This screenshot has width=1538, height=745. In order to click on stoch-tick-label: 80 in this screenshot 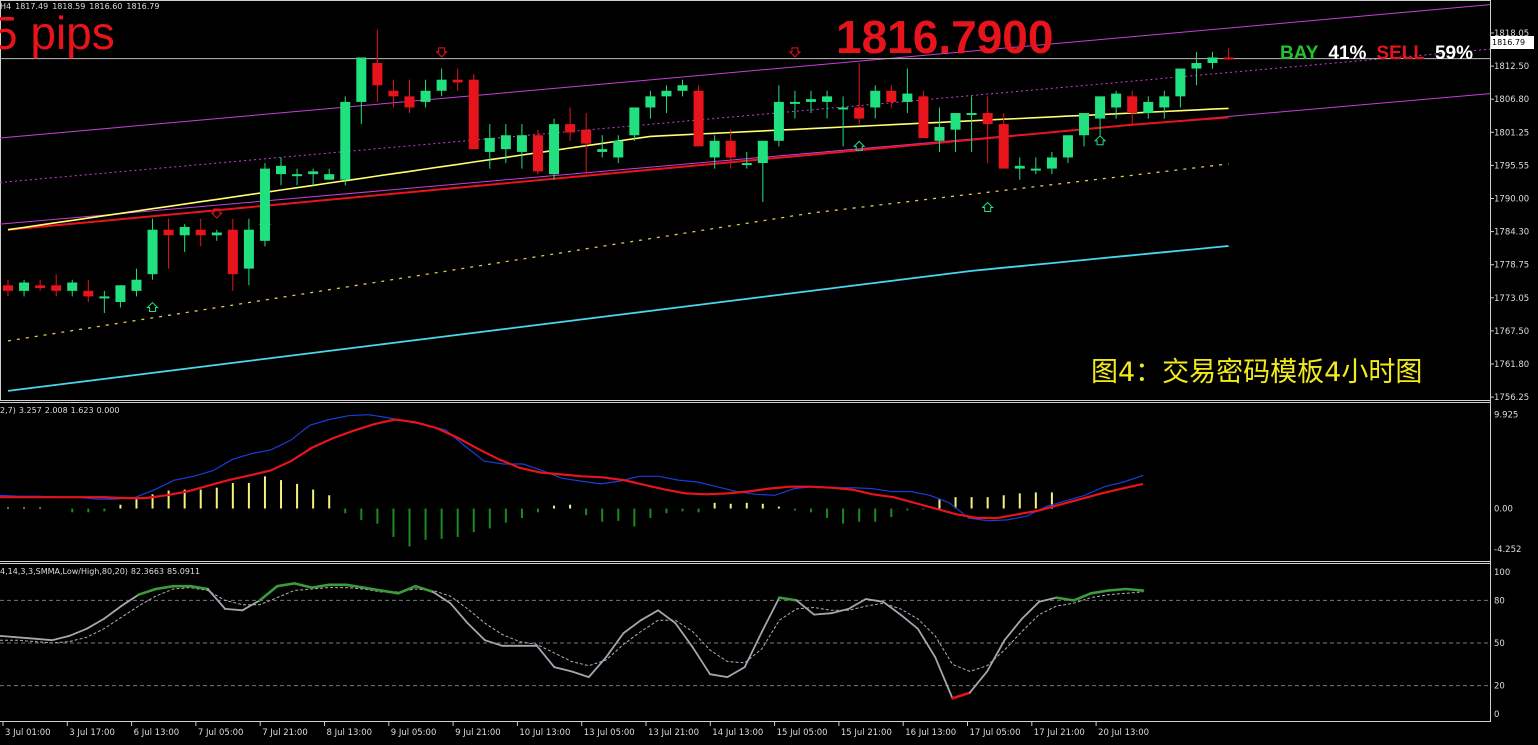, I will do `click(1499, 601)`.